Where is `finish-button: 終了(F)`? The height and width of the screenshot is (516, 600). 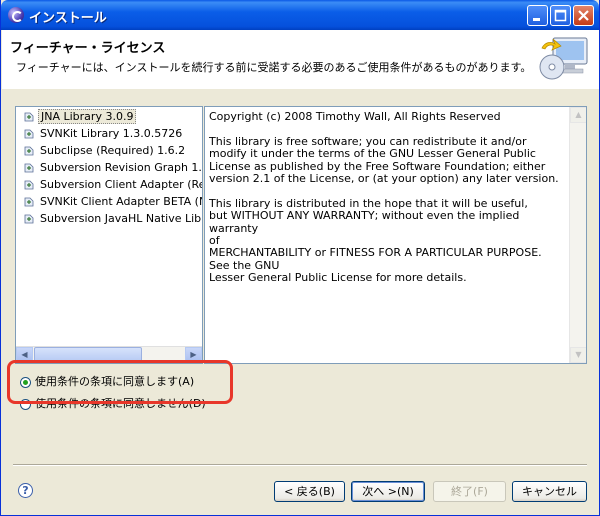
finish-button: 終了(F) is located at coordinates (469, 491).